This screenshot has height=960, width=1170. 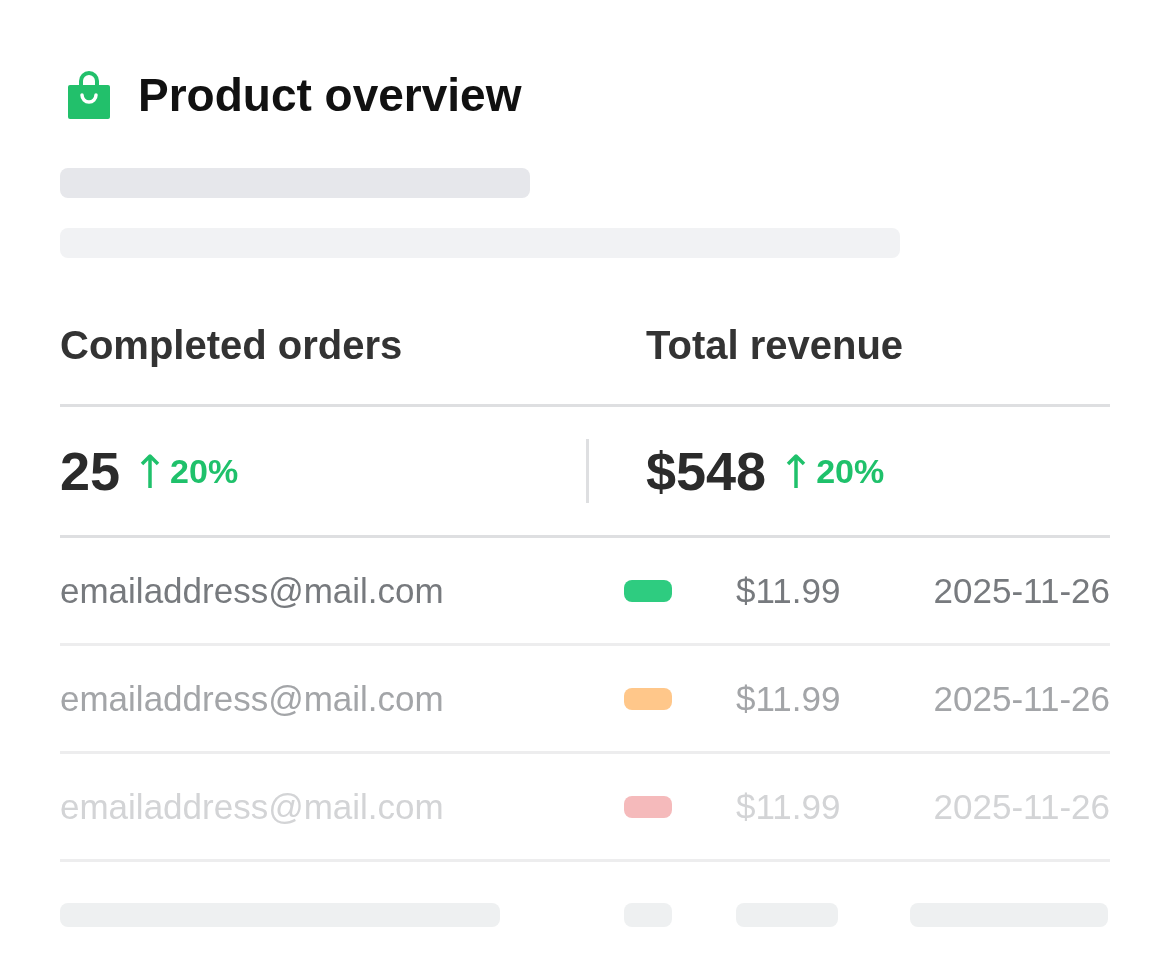 What do you see at coordinates (90, 471) in the screenshot?
I see `stat-value: 25` at bounding box center [90, 471].